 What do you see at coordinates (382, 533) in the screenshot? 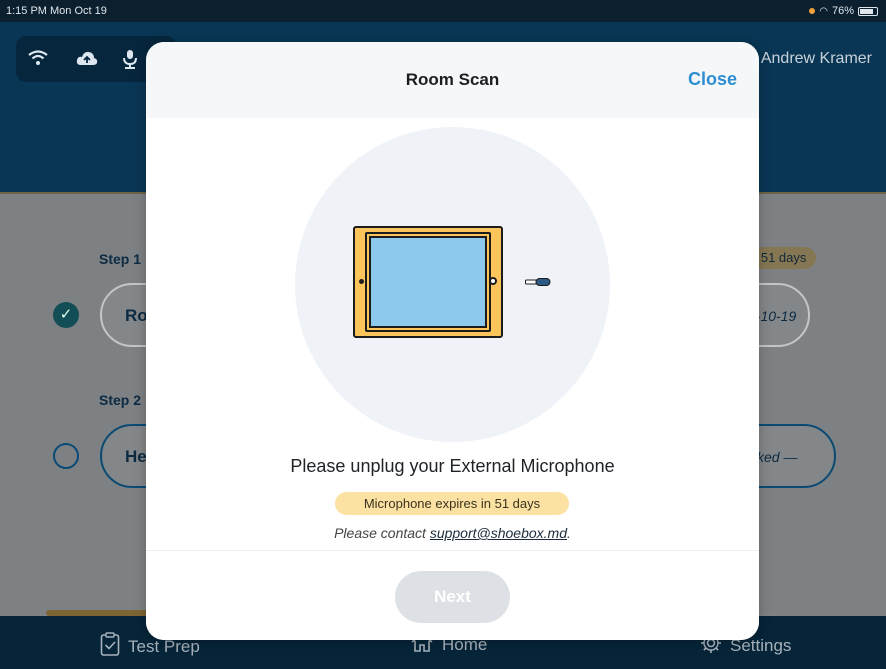
I see `contact-prefix: Please contact` at bounding box center [382, 533].